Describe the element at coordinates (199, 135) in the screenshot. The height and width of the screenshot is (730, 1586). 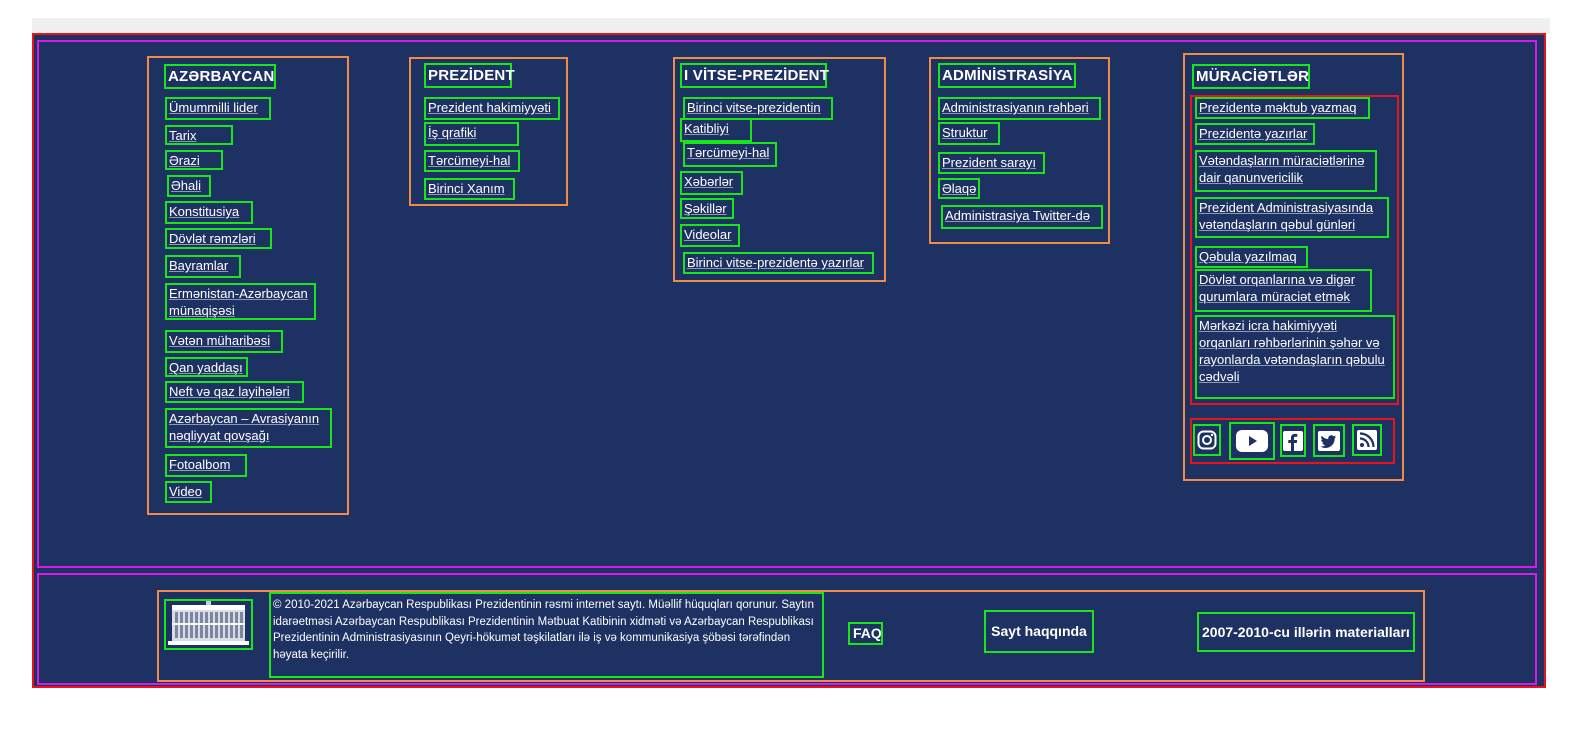
I see `footer-link: Tarix` at that location.